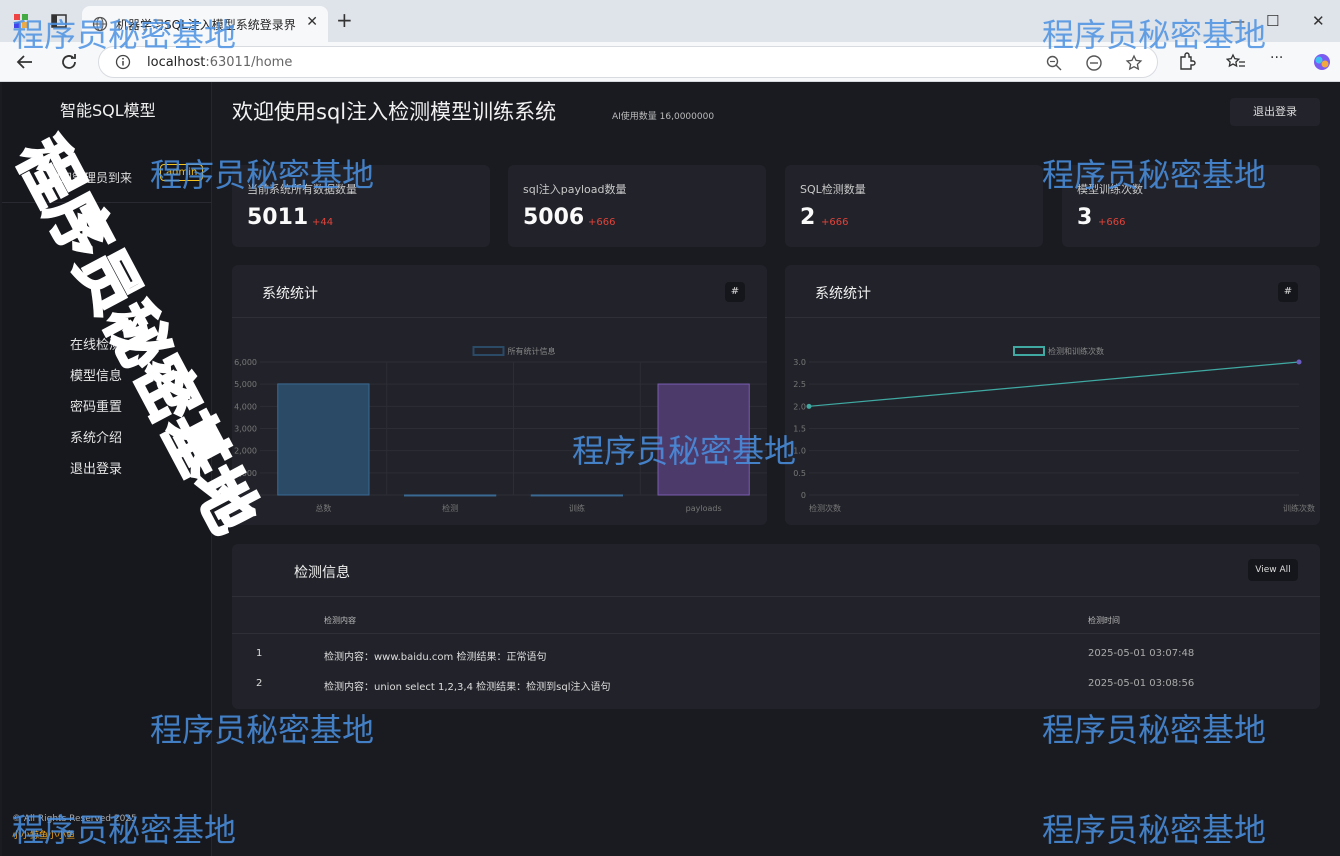  What do you see at coordinates (96, 473) in the screenshot?
I see `sidebar-item-logout: 退出登录` at bounding box center [96, 473].